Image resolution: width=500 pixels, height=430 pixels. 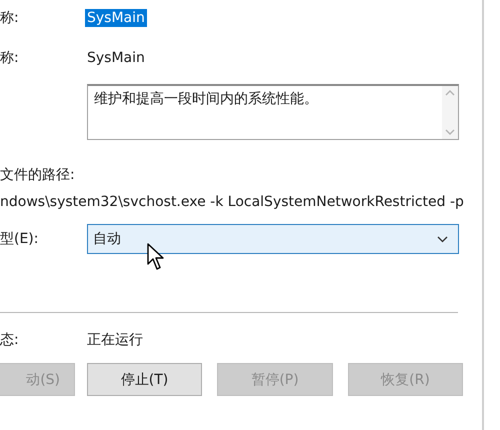 What do you see at coordinates (10, 340) in the screenshot?
I see `field-label: 态:` at bounding box center [10, 340].